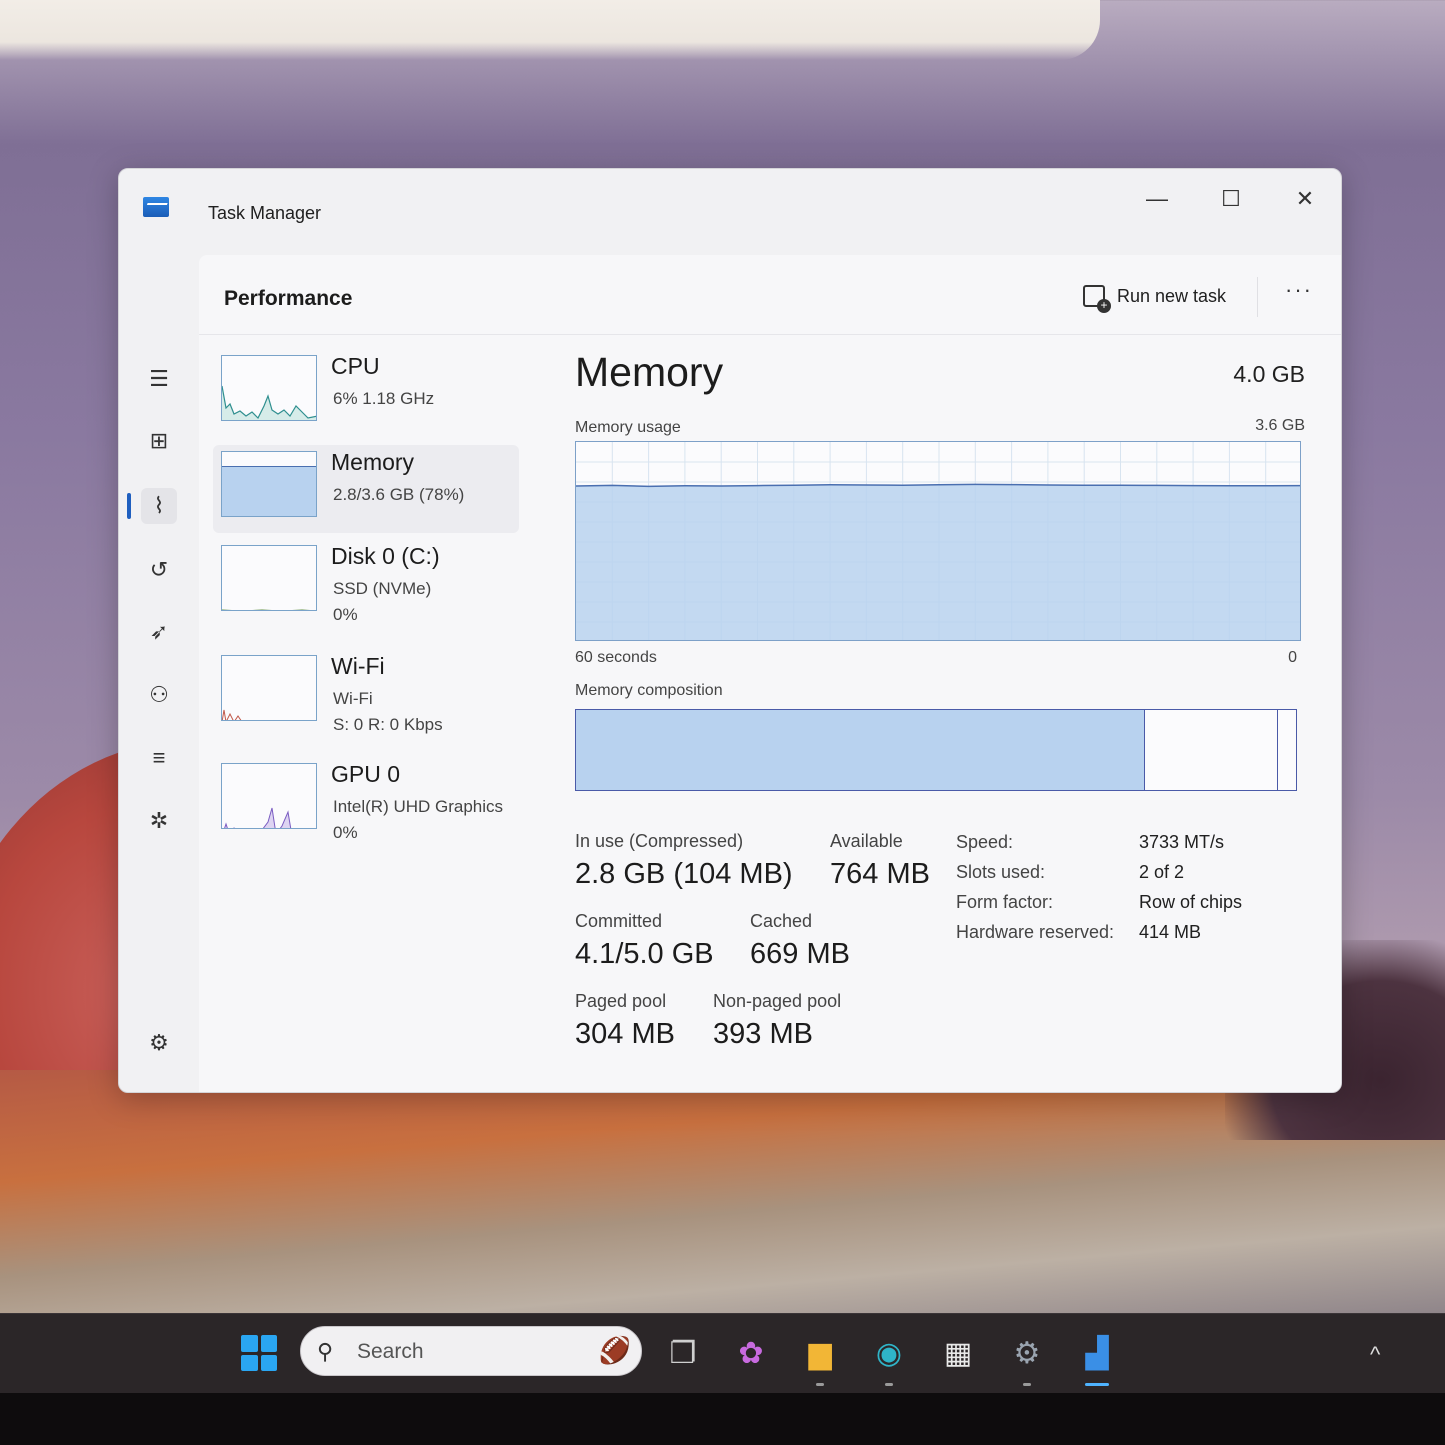  Describe the element at coordinates (1172, 295) in the screenshot. I see `run-new-task-label: Run new task` at that location.